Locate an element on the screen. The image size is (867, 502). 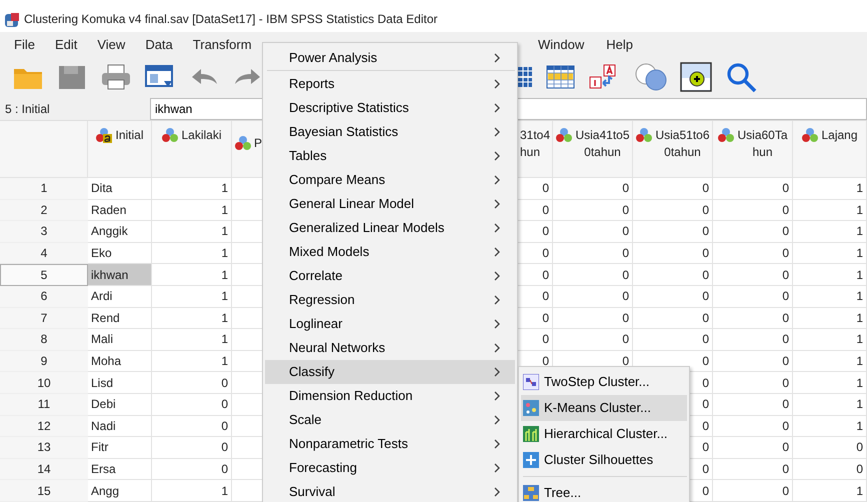
cell-reference-label: 5 : Initial is located at coordinates (27, 109).